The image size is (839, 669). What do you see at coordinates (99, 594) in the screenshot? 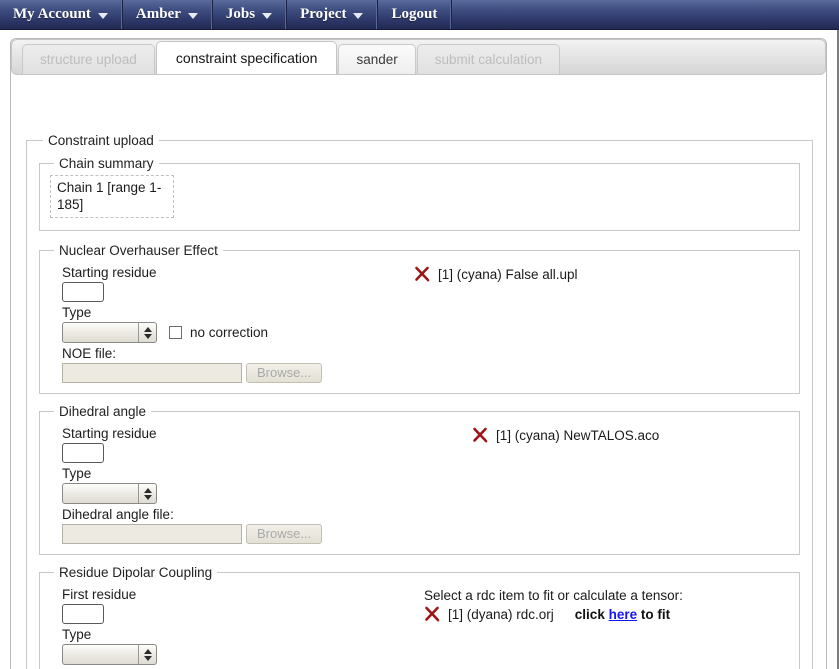
I see `rdc-residue-label: First residue` at bounding box center [99, 594].